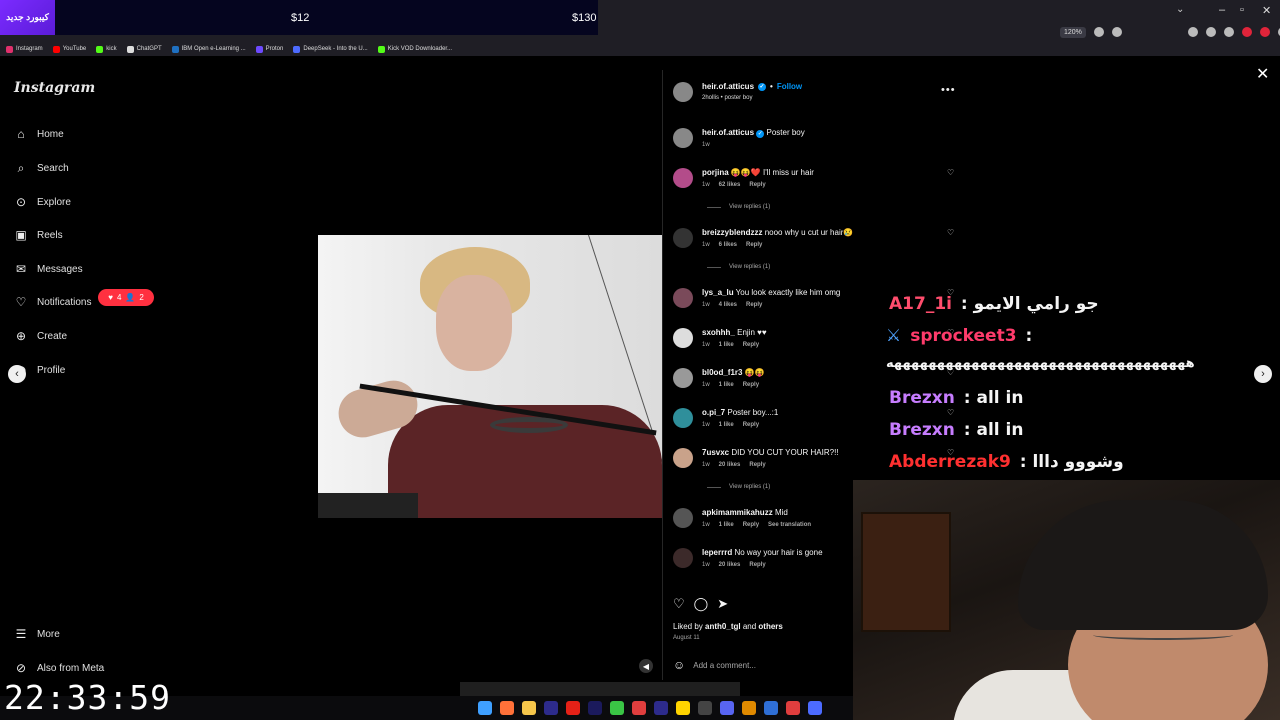 The height and width of the screenshot is (720, 1280). What do you see at coordinates (793, 708) in the screenshot?
I see `app-red-2-icon` at bounding box center [793, 708].